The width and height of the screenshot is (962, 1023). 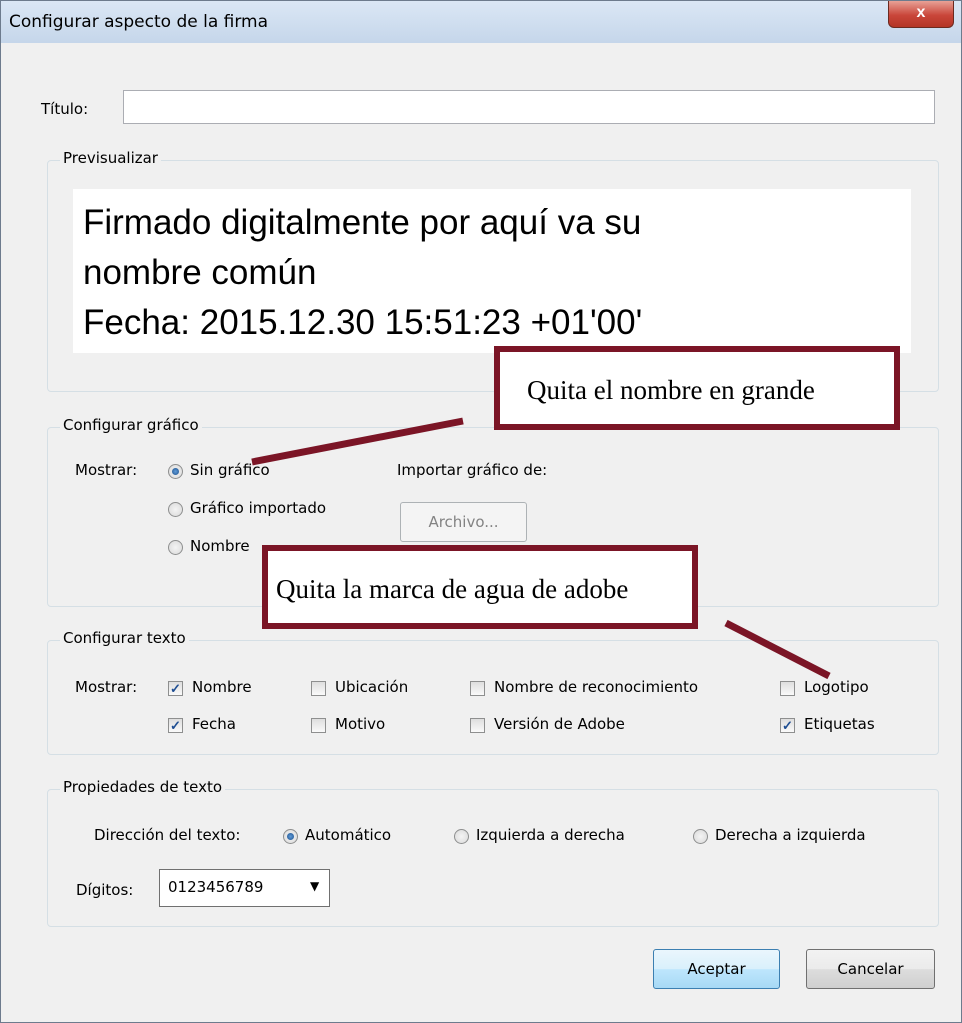 I want to click on annotation-callout-2: Quita la marca de agua de adobe, so click(x=480, y=587).